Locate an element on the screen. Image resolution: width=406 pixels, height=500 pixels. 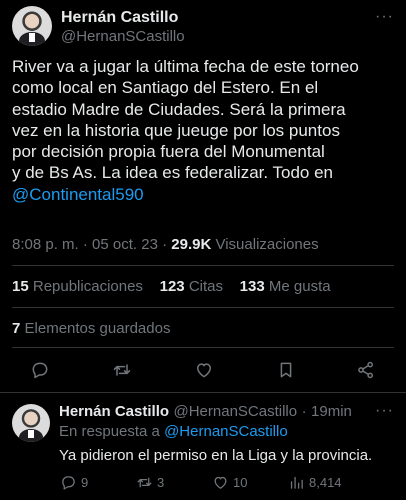
bookmarks-stat: 7 Elementos guardados is located at coordinates (91, 328).